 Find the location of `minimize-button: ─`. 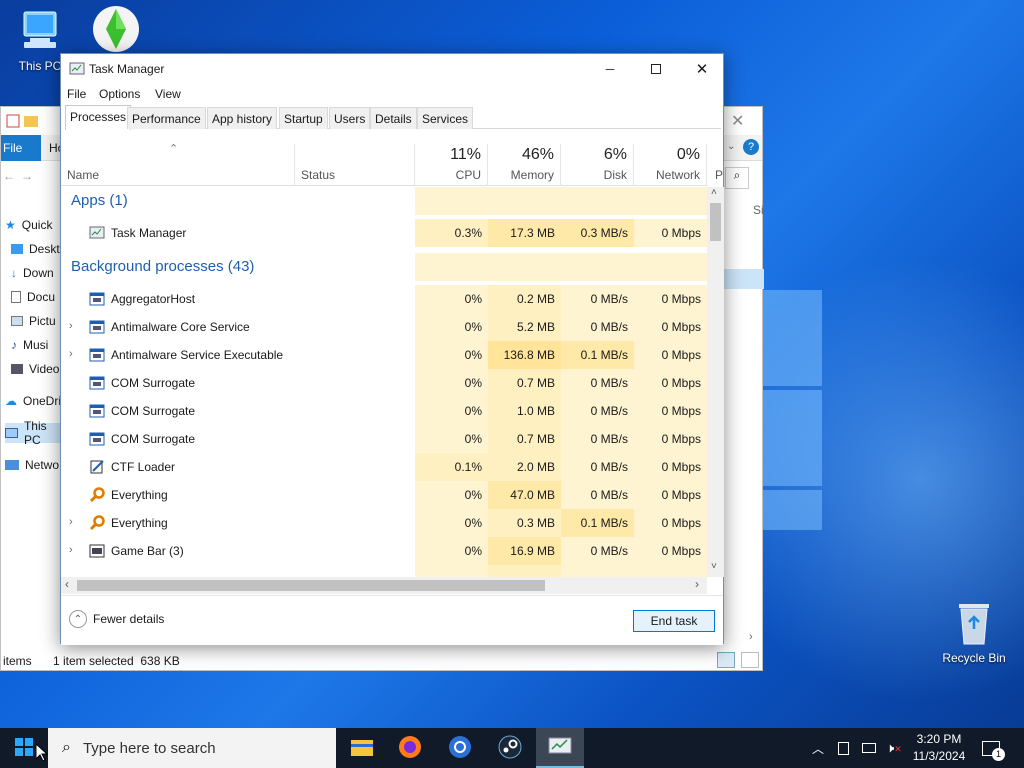

minimize-button: ─ is located at coordinates (610, 69).